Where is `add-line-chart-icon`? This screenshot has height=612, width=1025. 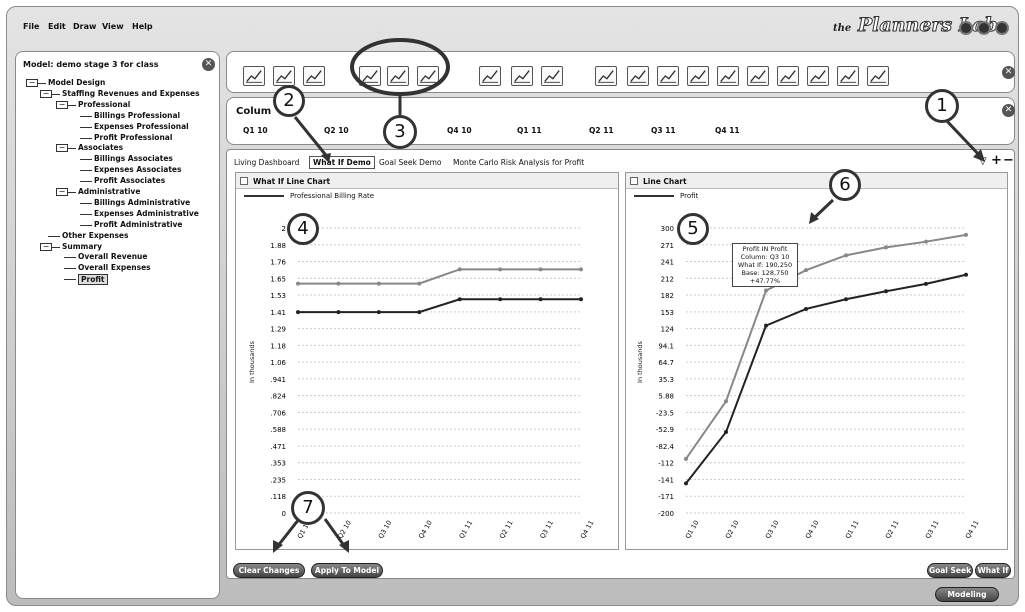 add-line-chart-icon is located at coordinates (490, 76).